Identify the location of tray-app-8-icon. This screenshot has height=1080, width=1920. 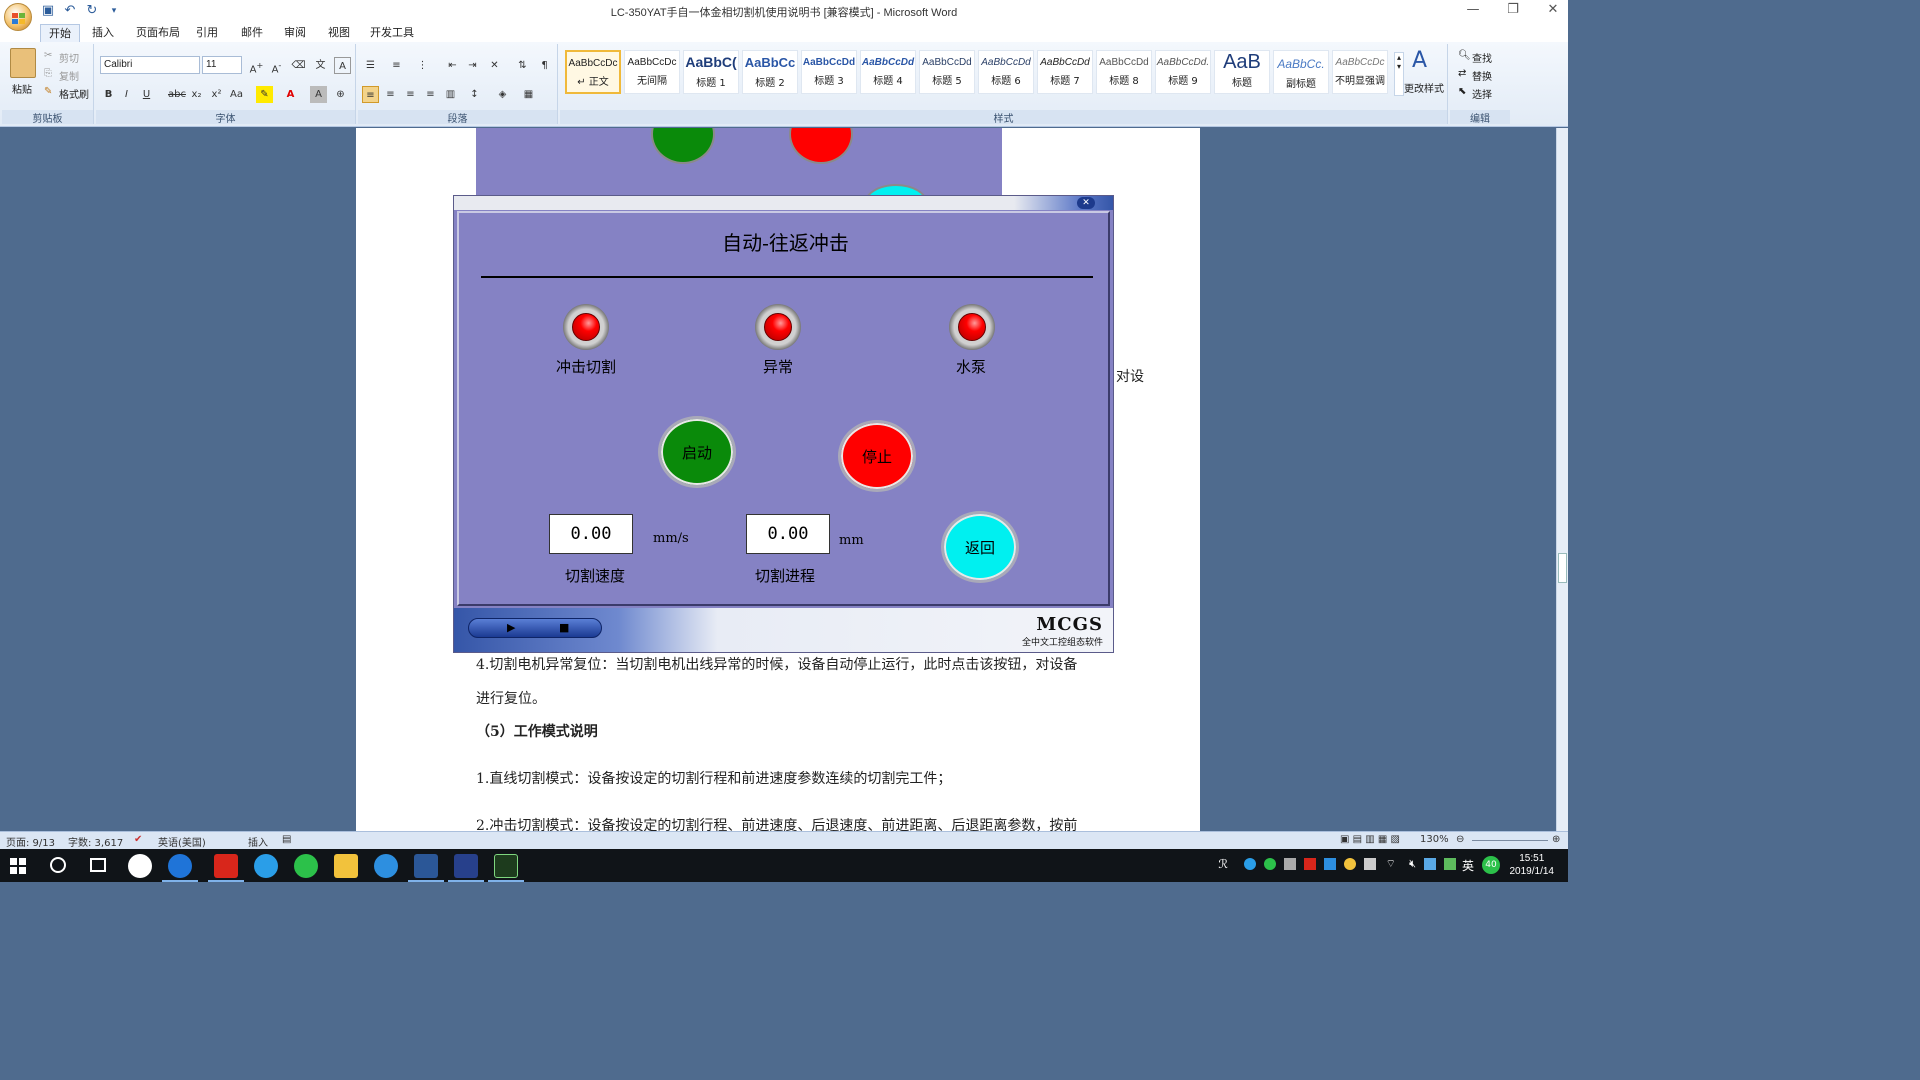
(1430, 864).